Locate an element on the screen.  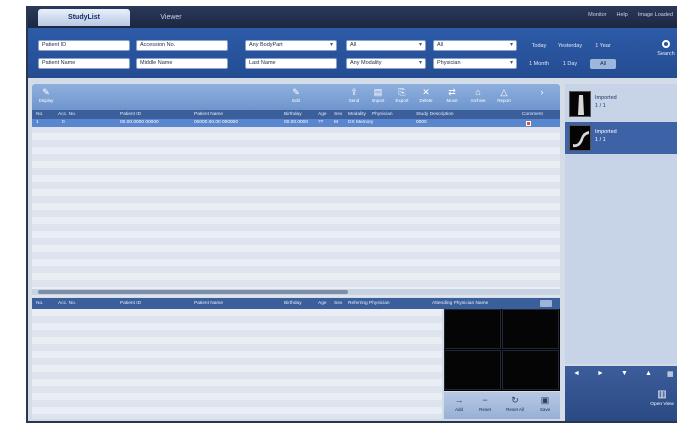
cell-patient-id: 00.00.0000 00000 is located at coordinates (139, 122).